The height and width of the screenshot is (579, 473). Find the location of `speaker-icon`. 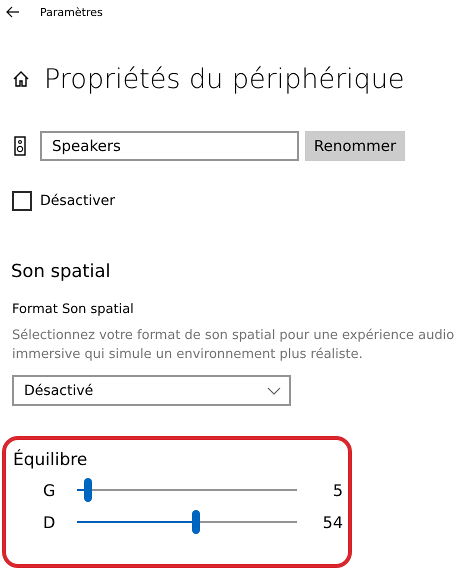

speaker-icon is located at coordinates (20, 146).